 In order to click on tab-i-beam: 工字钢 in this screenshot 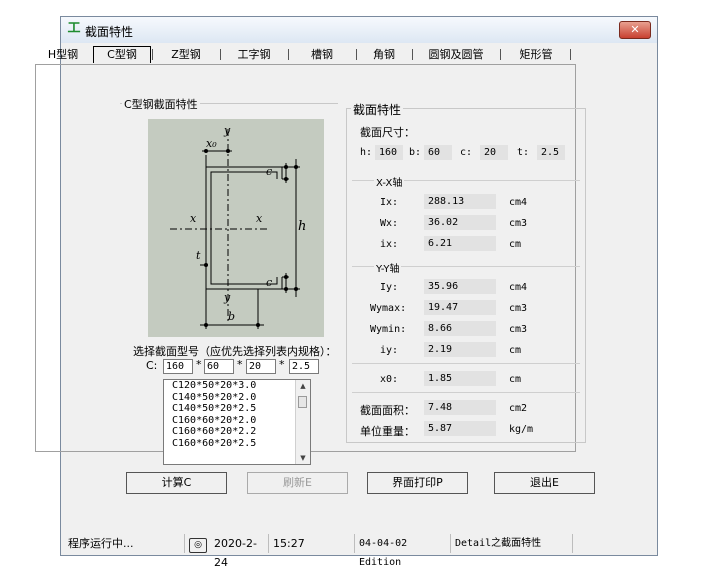, I will do `click(254, 54)`.